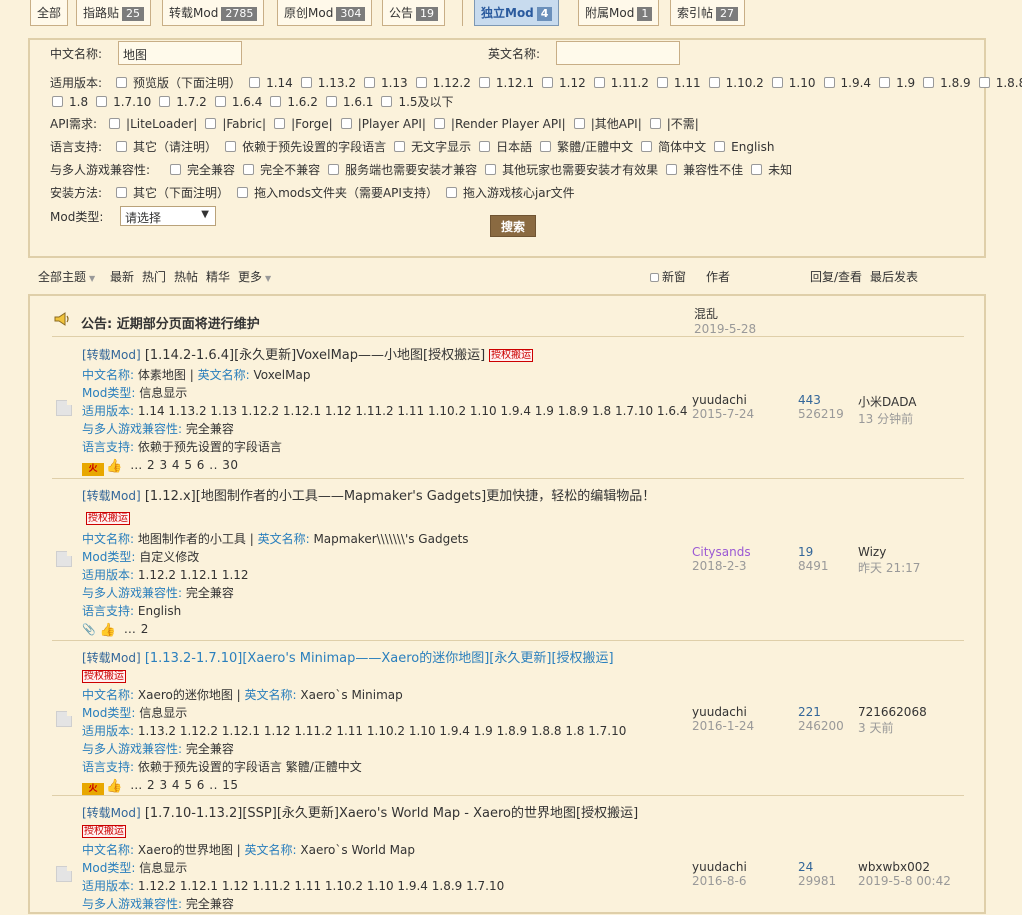 This screenshot has width=1022, height=915. Describe the element at coordinates (184, 785) in the screenshot. I see `page-links: … 2 3 4 5 6 .. 15` at that location.